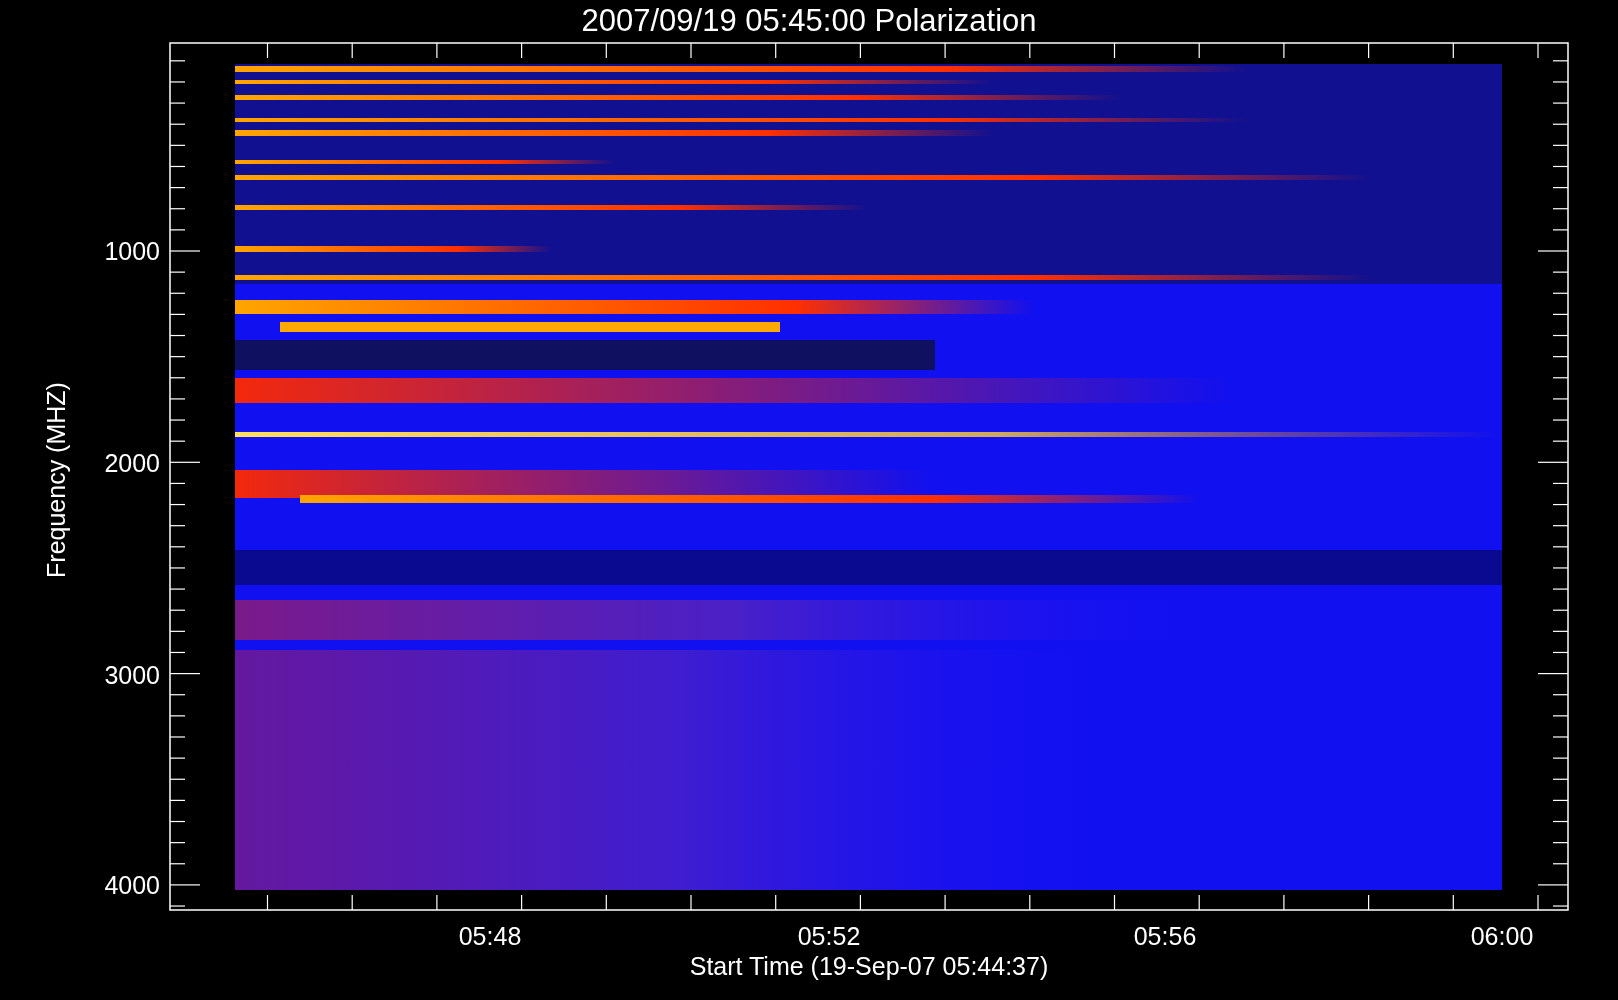 Image resolution: width=1618 pixels, height=1000 pixels. Describe the element at coordinates (1502, 936) in the screenshot. I see `x-tick-label: 06:00` at that location.